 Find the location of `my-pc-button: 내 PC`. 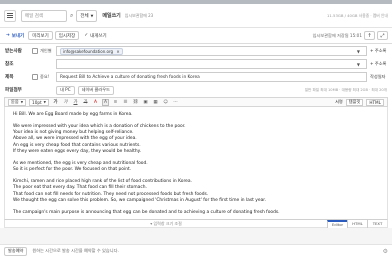

my-pc-button: 내 PC is located at coordinates (65, 90).